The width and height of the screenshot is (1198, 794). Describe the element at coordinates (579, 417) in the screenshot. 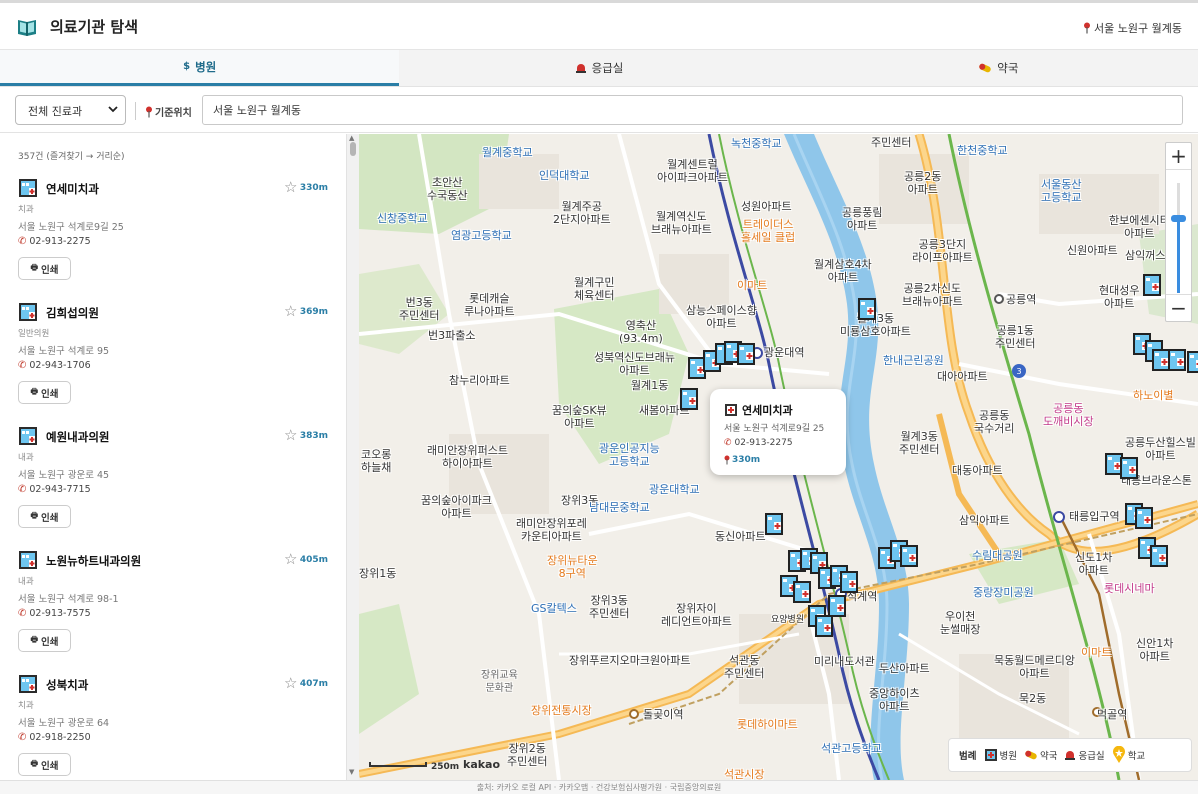

I see `map-label: 꿈의숲SK뷰 아파트` at that location.